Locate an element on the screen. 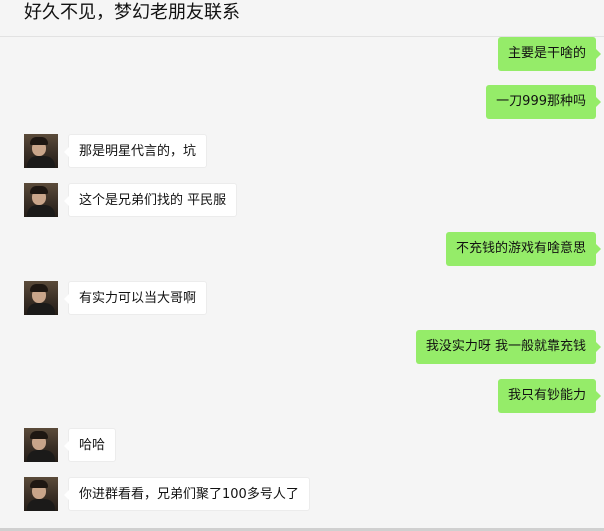  message-row: 不充钱的游戏有啥意思 is located at coordinates (302, 249).